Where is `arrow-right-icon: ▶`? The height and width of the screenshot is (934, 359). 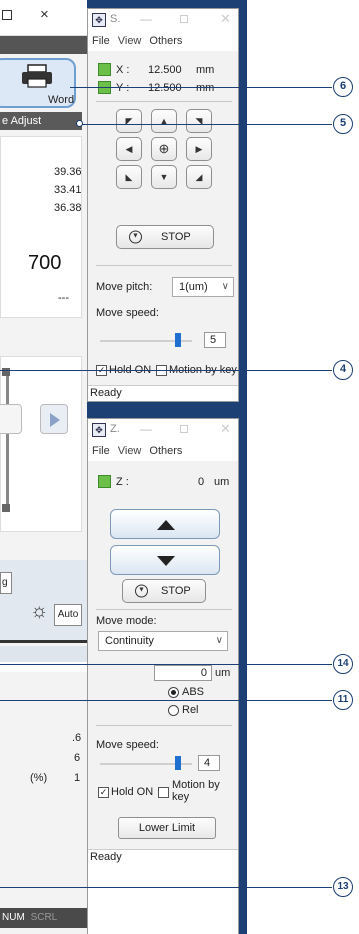
arrow-right-icon: ▶ is located at coordinates (199, 149).